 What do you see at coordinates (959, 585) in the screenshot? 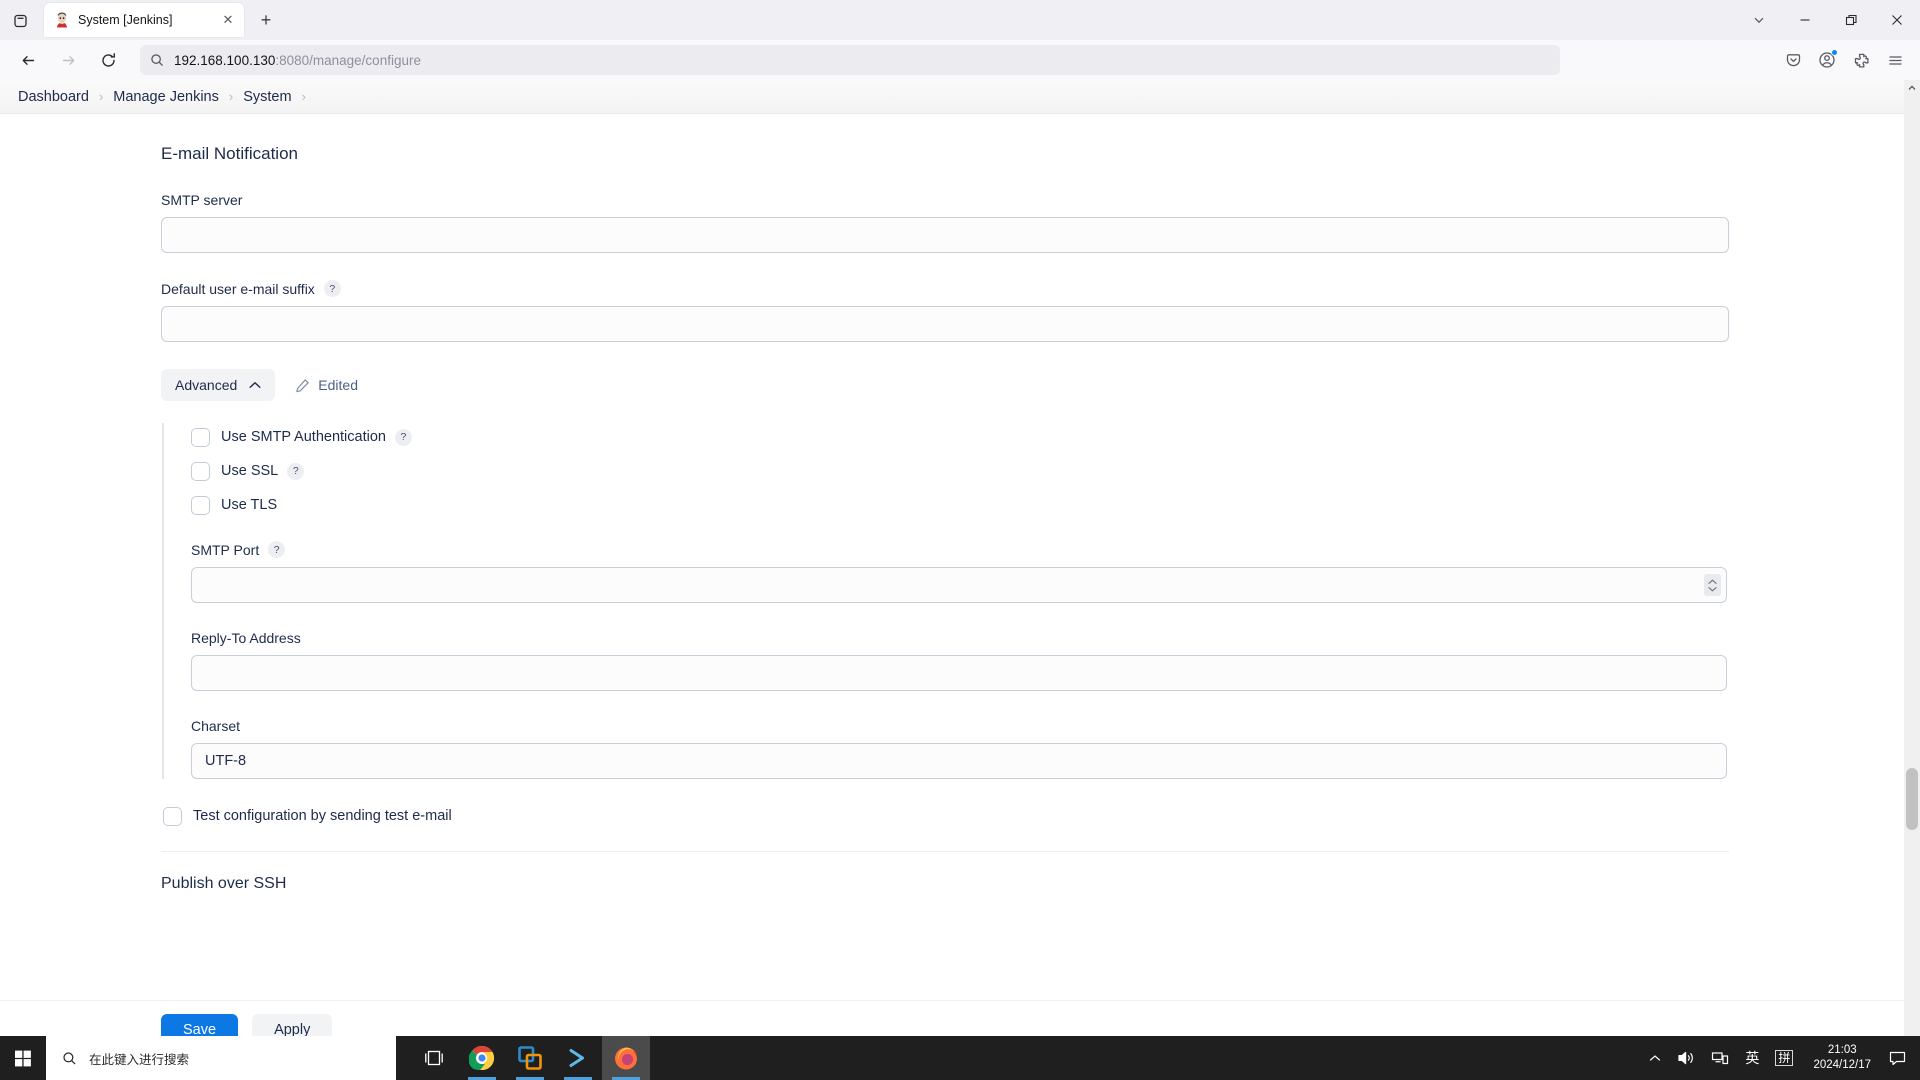
I see `smtp-port-input` at bounding box center [959, 585].